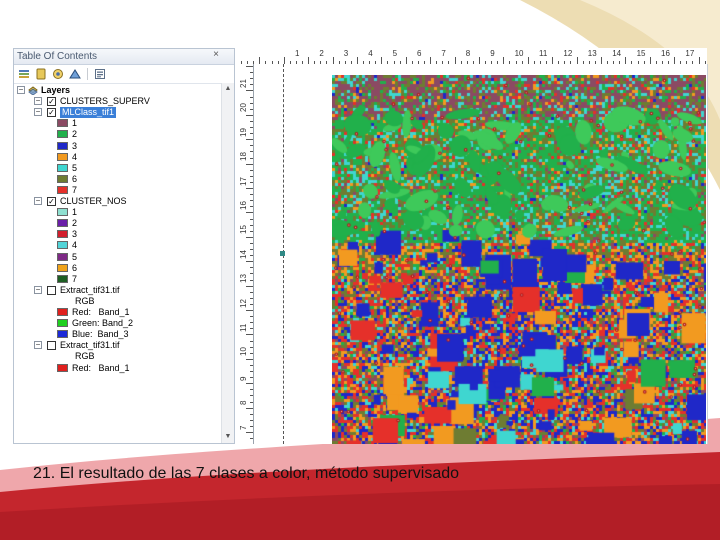 The image size is (720, 540). I want to click on ruler-tick-label: 12, so click(243, 303).